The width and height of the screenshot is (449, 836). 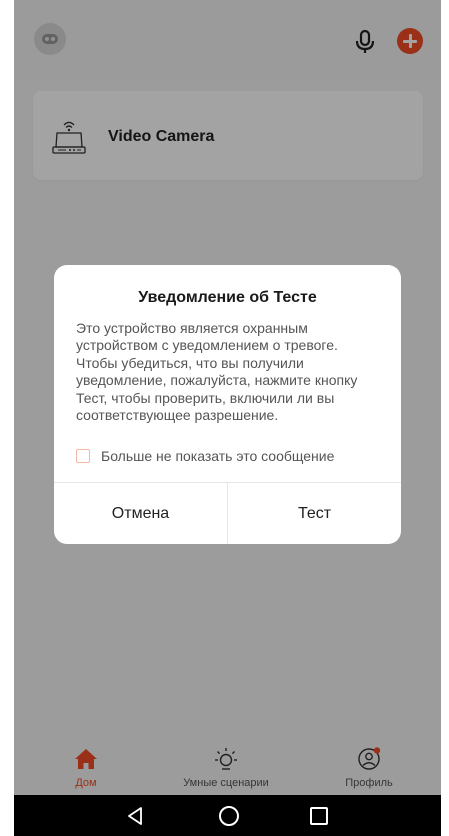 What do you see at coordinates (227, 297) in the screenshot?
I see `dialog-title: Уведомление об Тесте` at bounding box center [227, 297].